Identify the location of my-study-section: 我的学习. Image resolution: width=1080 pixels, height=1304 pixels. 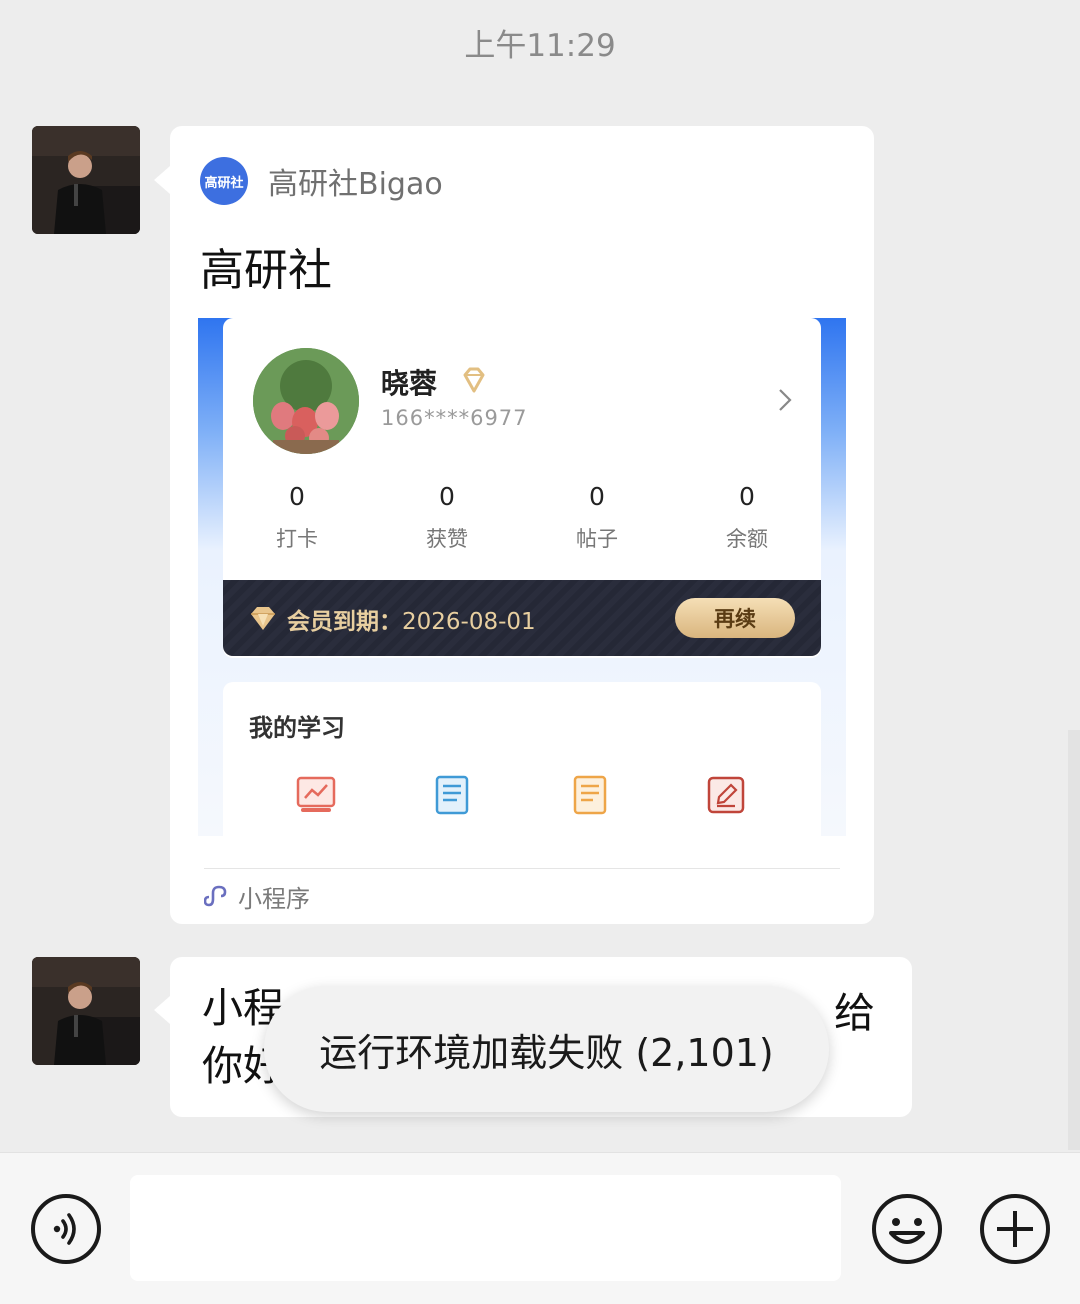
(522, 759).